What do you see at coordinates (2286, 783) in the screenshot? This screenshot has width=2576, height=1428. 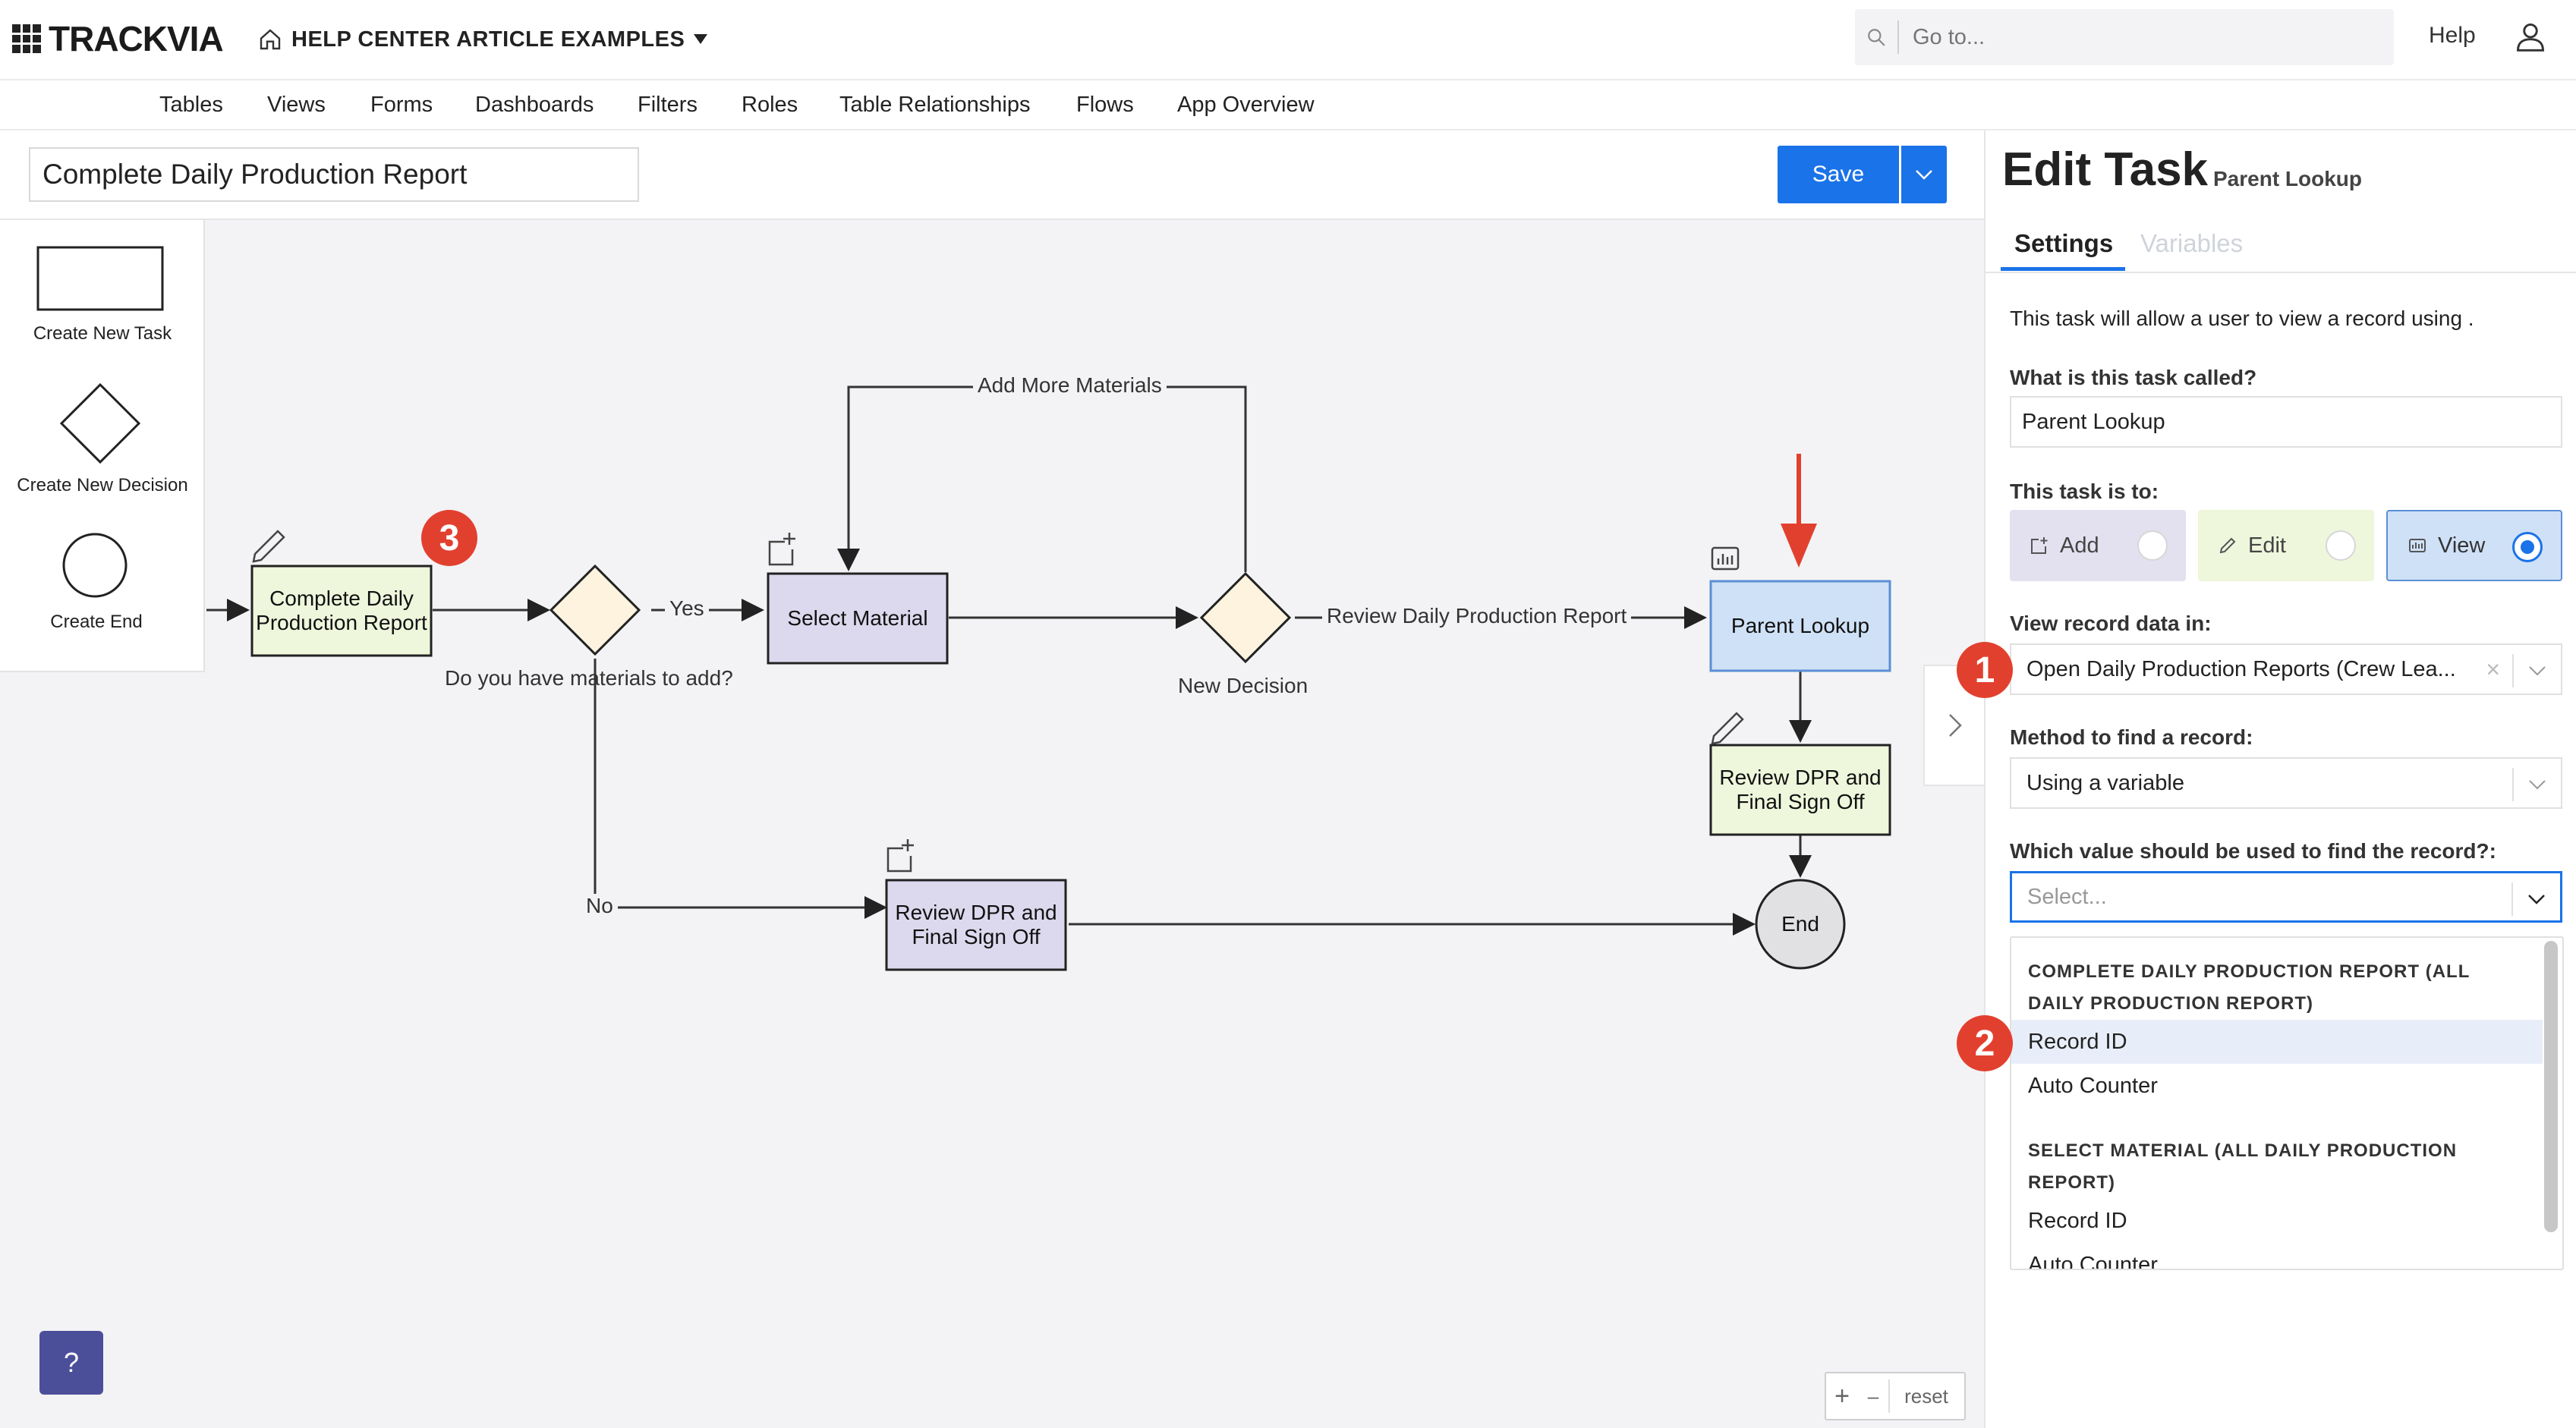 I see `method-select: Using a variable` at bounding box center [2286, 783].